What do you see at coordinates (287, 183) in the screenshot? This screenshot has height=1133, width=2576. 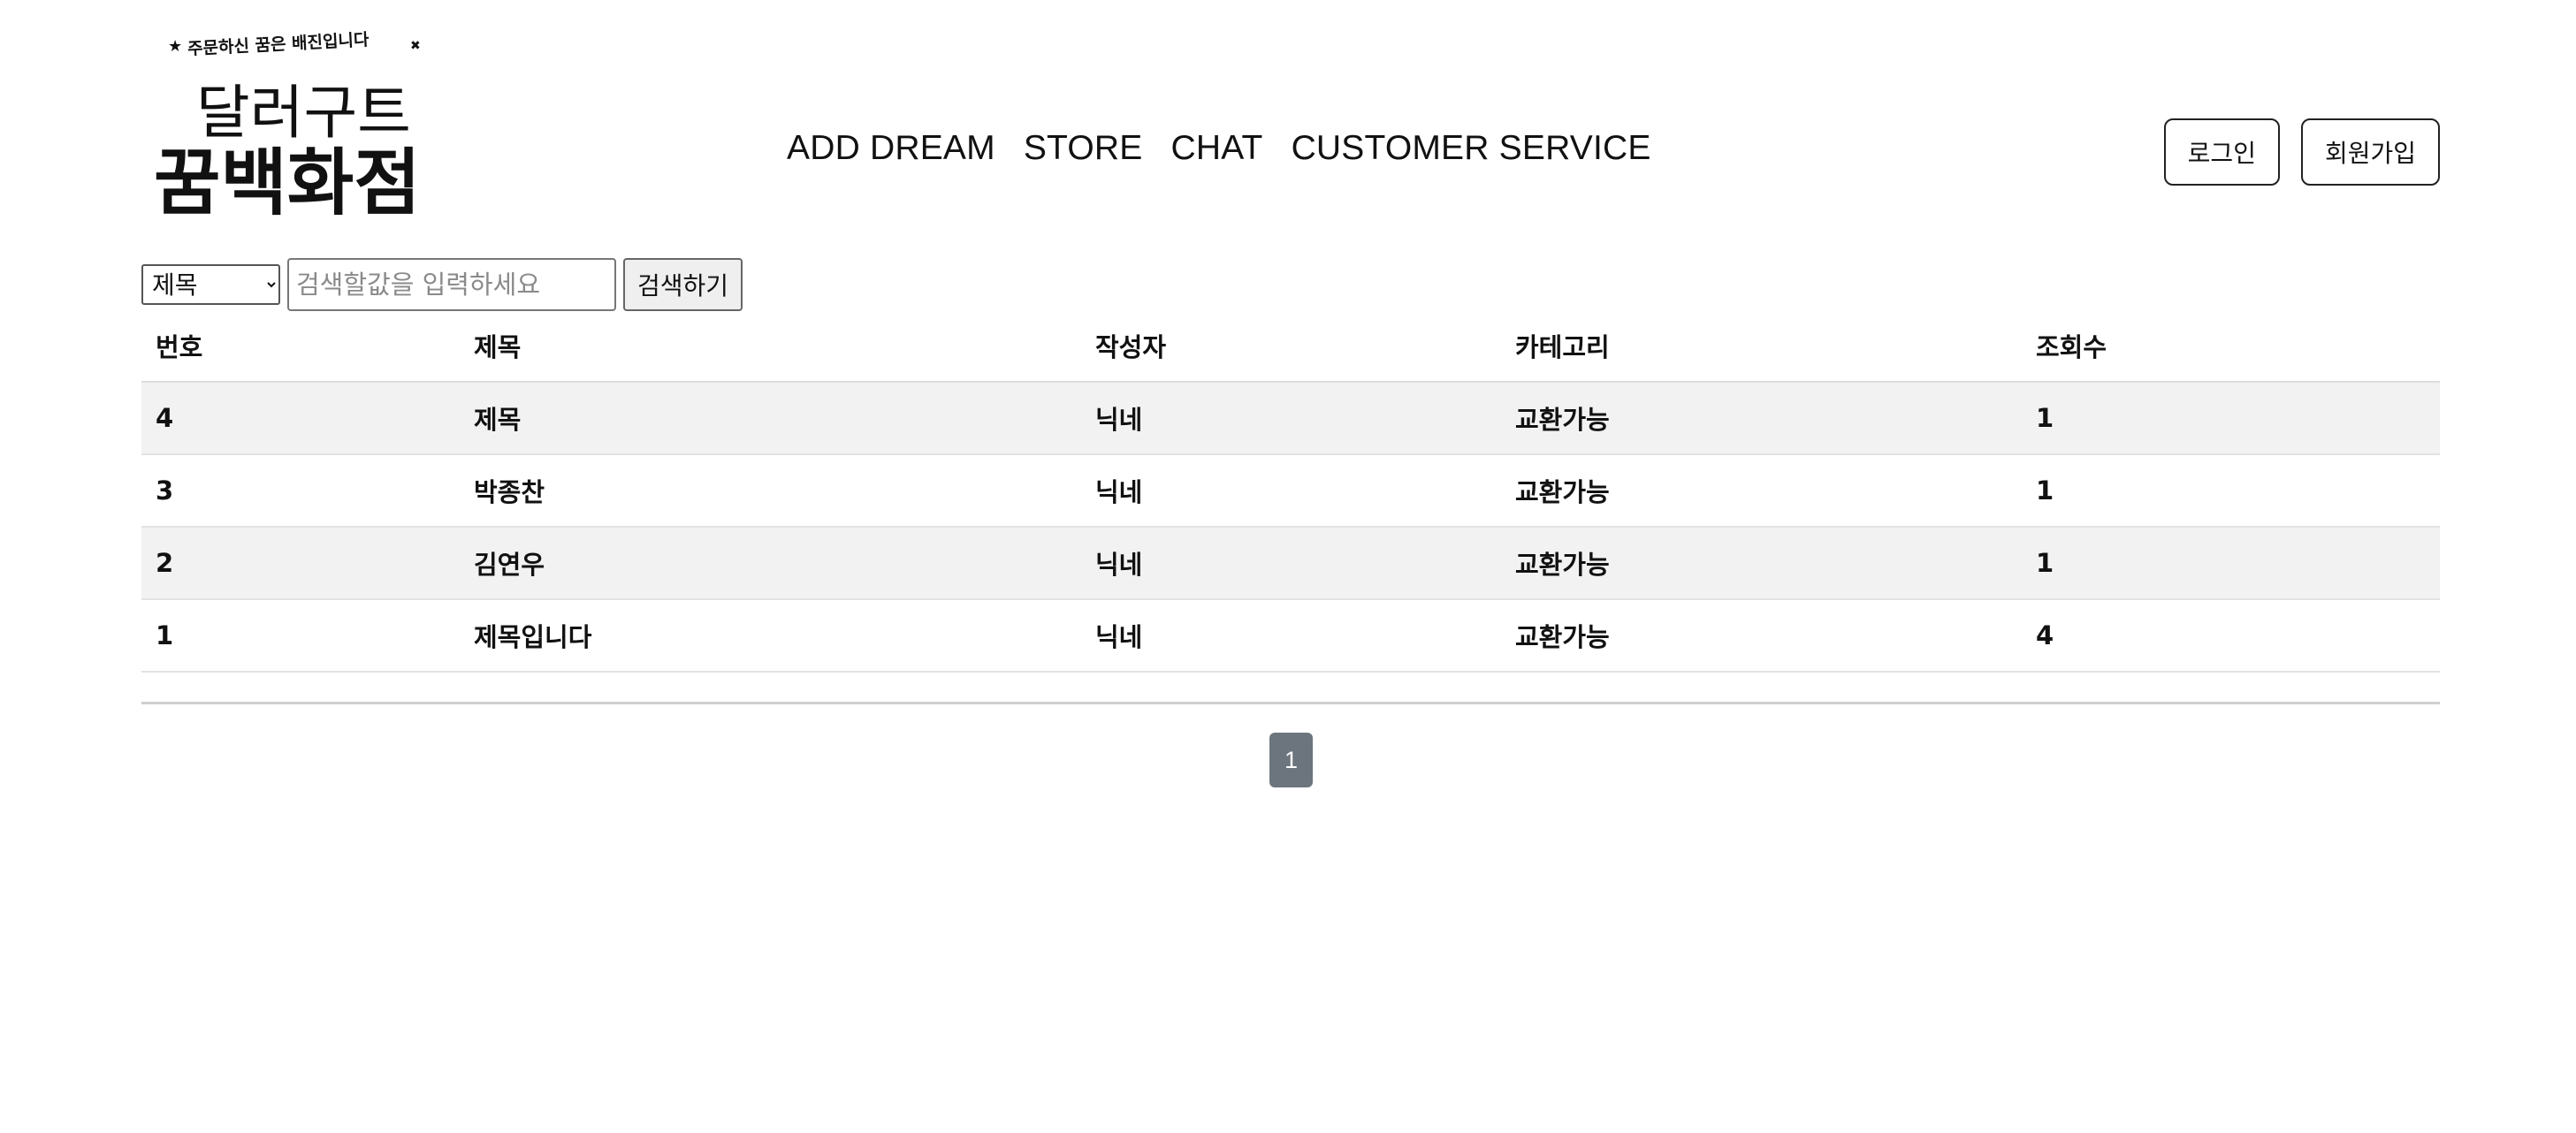 I see `logo-title-line2: 꿈백화점` at bounding box center [287, 183].